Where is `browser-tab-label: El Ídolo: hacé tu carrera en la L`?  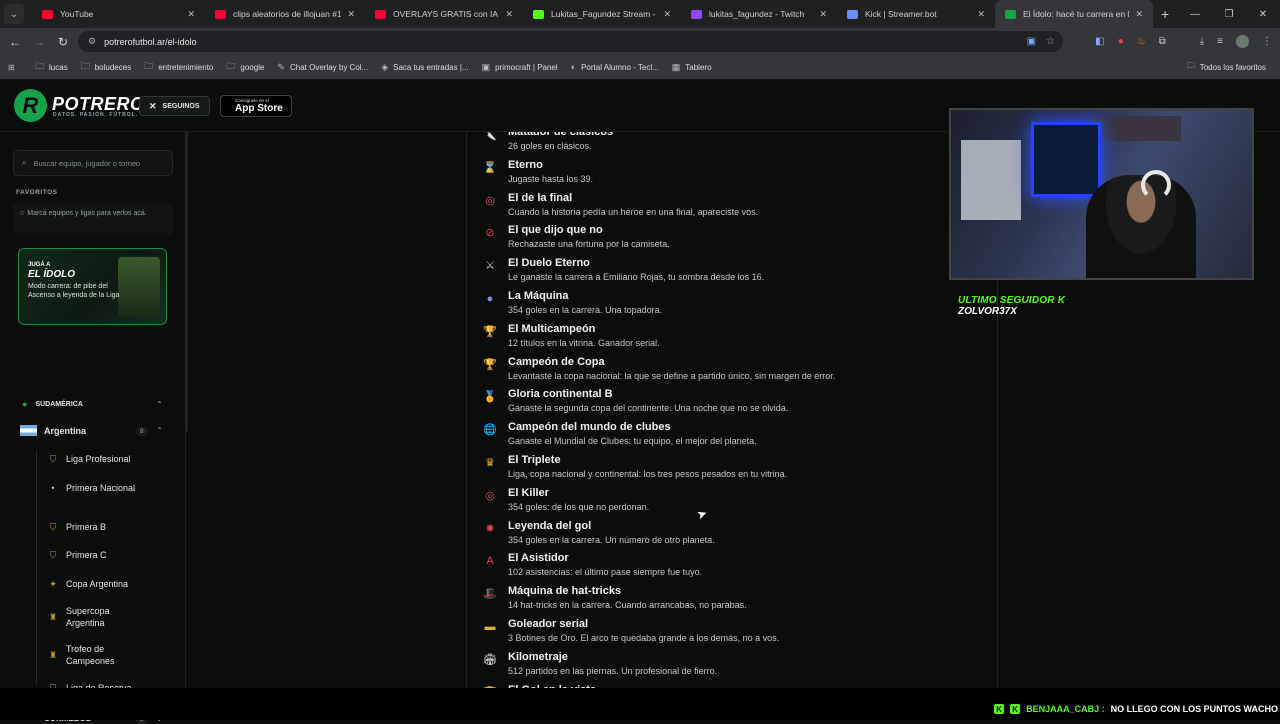 browser-tab-label: El Ídolo: hacé tu carrera en la L is located at coordinates (1076, 14).